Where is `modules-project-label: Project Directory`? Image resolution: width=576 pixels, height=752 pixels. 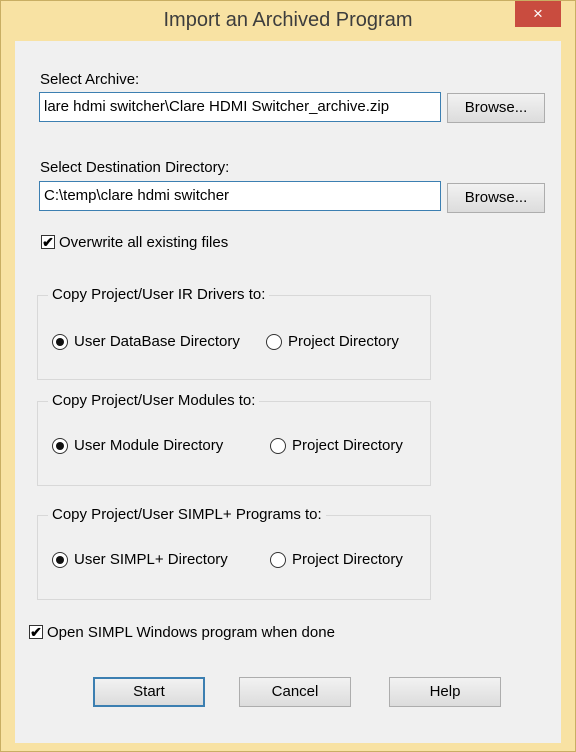 modules-project-label: Project Directory is located at coordinates (347, 445).